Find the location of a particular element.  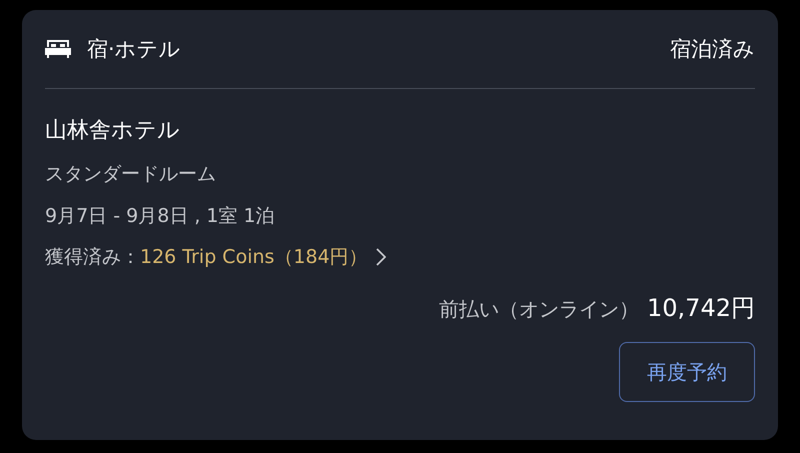

coins-link: 126 Trip Coins（184円） is located at coordinates (263, 257).